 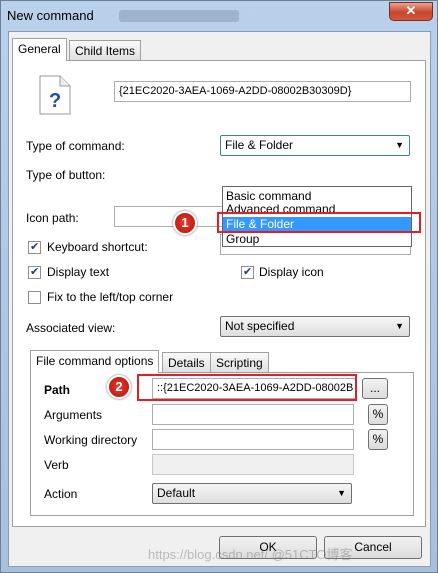 What do you see at coordinates (250, 554) in the screenshot?
I see `watermark: https://blog.csdn.net/ @51CTO博客` at bounding box center [250, 554].